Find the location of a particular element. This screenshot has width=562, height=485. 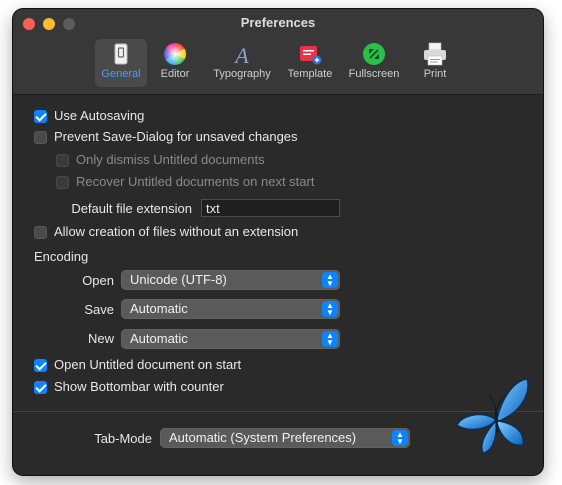

only-dismiss-untitled-checkbox is located at coordinates (62, 160).